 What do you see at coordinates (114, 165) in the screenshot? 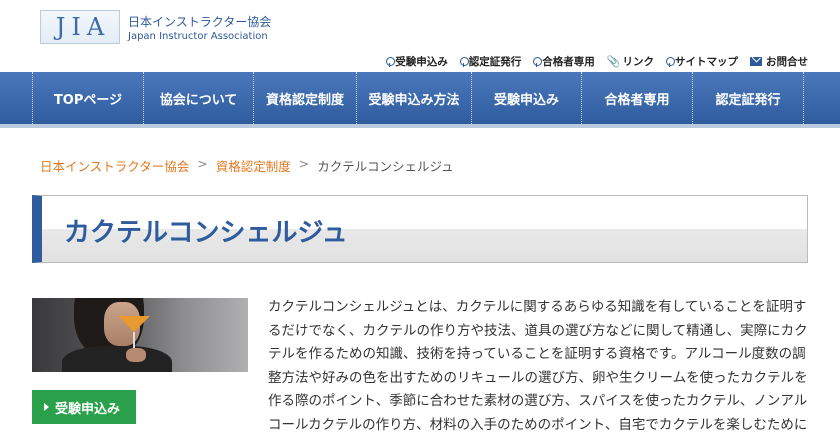
I see `breadcrumb-home: 日本インストラクター協会` at bounding box center [114, 165].